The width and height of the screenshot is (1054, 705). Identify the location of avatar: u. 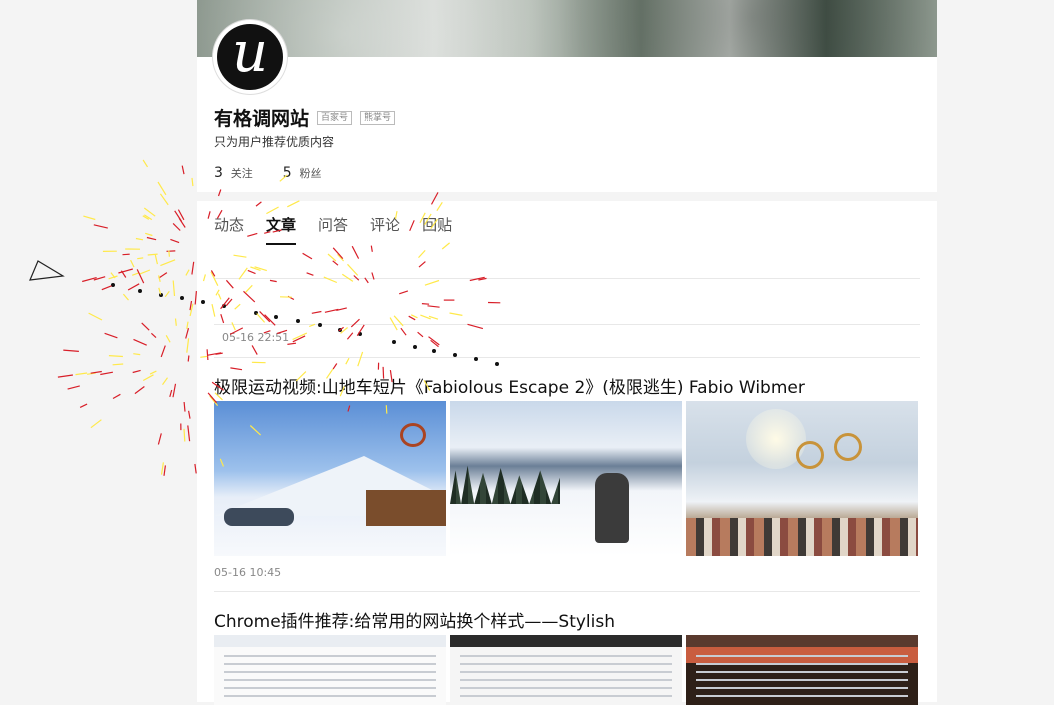
(250, 57).